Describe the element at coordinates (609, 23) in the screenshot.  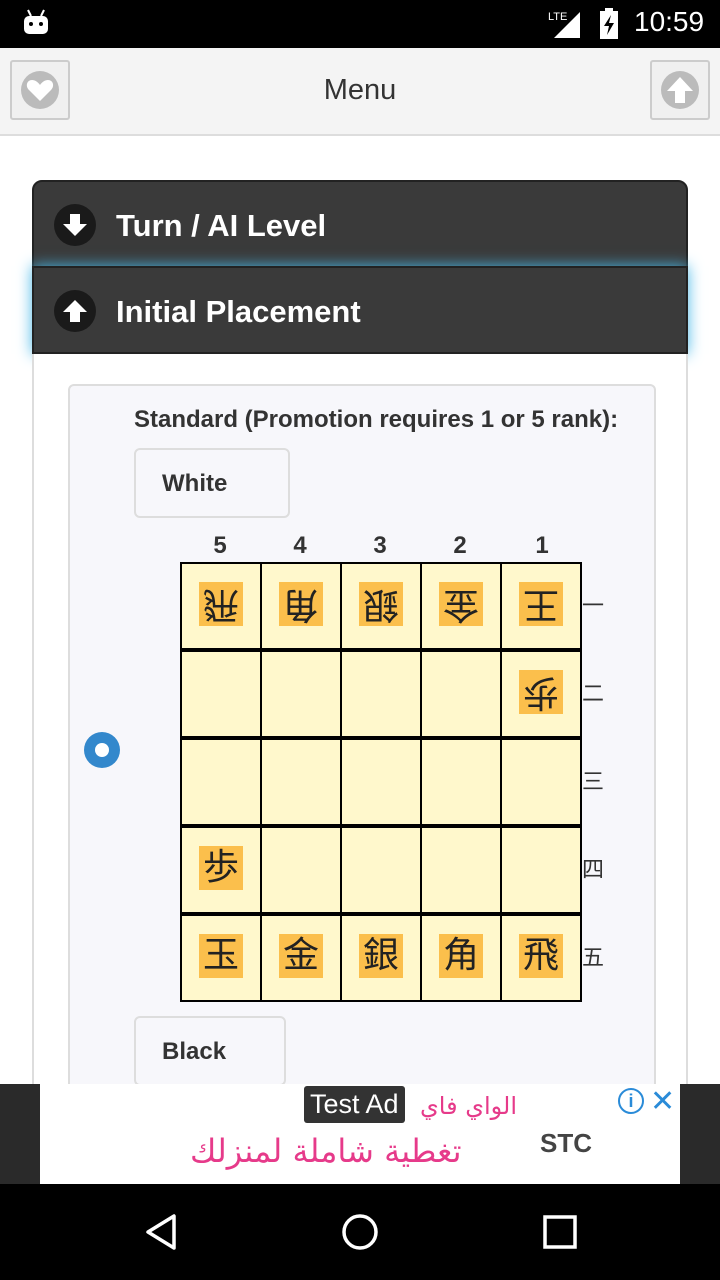
I see `battery-charging-icon` at that location.